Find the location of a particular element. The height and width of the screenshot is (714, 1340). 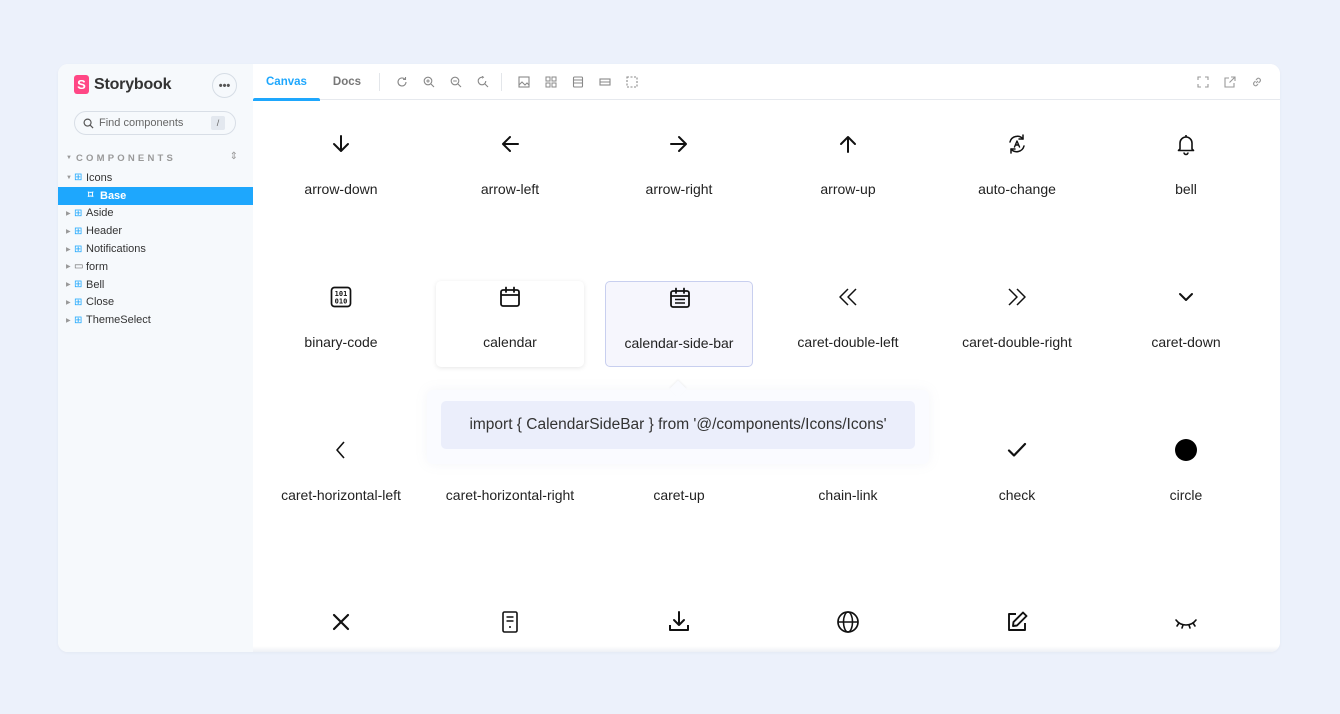

icon-label: calendar-side-bar is located at coordinates (679, 343).